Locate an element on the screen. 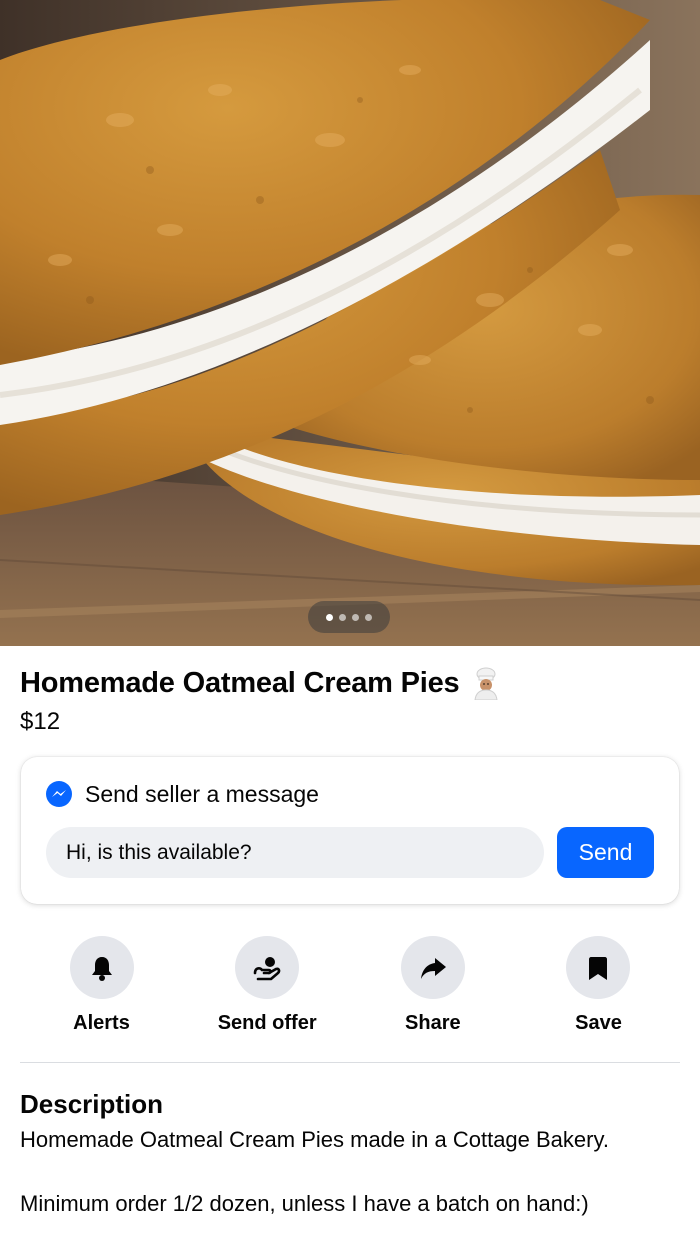 Image resolution: width=700 pixels, height=1244 pixels. share-icon-circle is located at coordinates (432, 967).